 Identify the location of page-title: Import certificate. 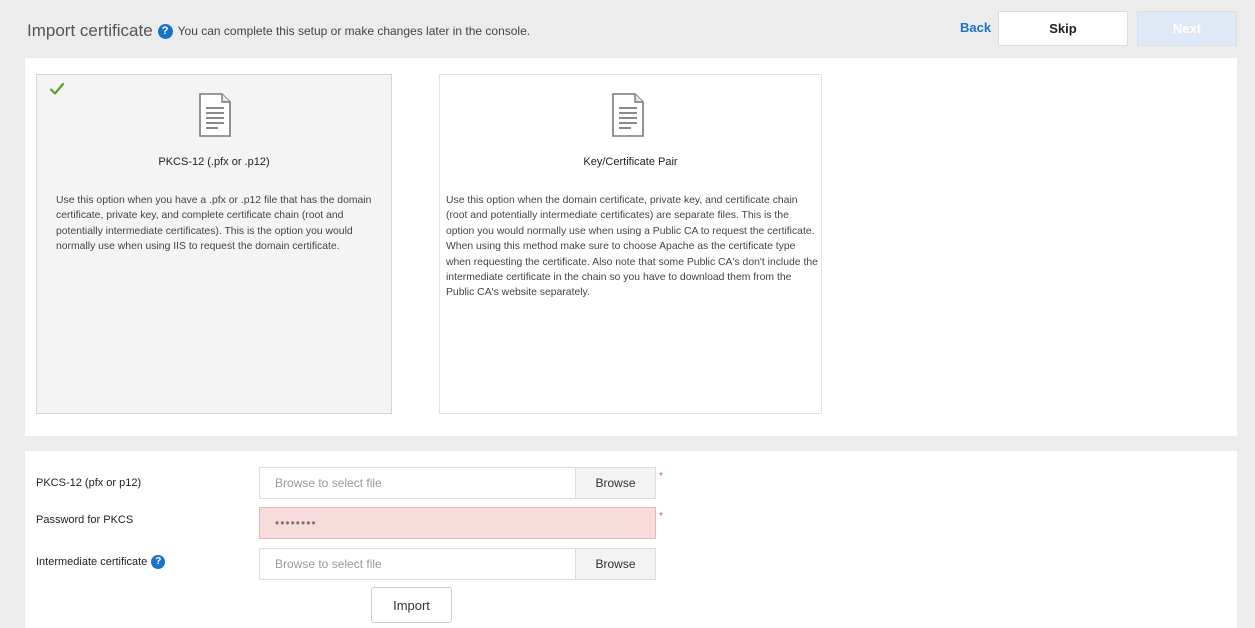
(90, 30).